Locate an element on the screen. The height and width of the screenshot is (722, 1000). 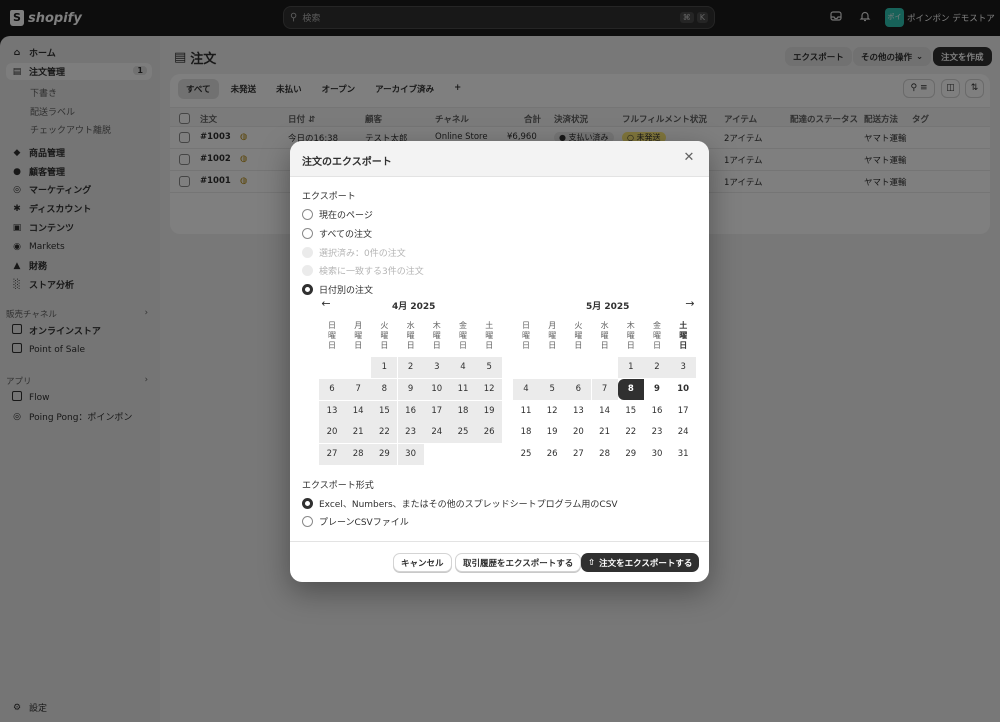
export-orders-label: 注文をエクスポートする is located at coordinates (646, 563).